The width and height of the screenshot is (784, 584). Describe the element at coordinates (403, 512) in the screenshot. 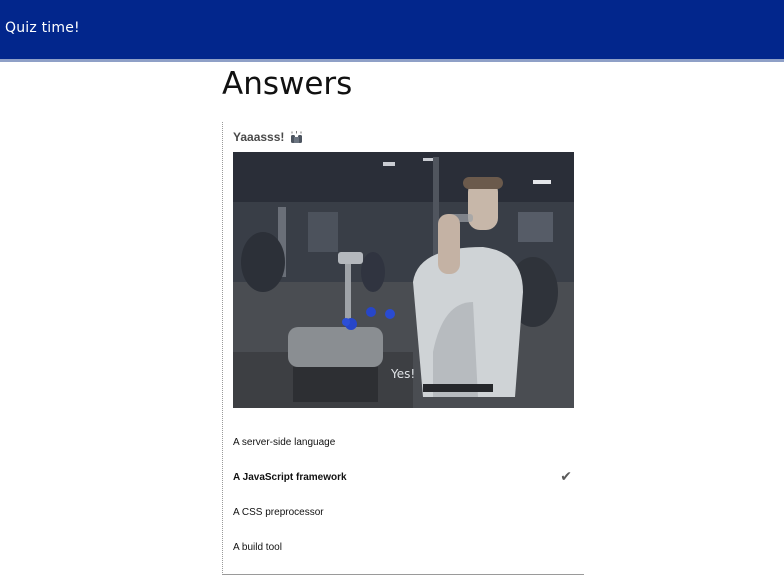

I see `option-css-preprocessor: A CSS preprocessor` at that location.